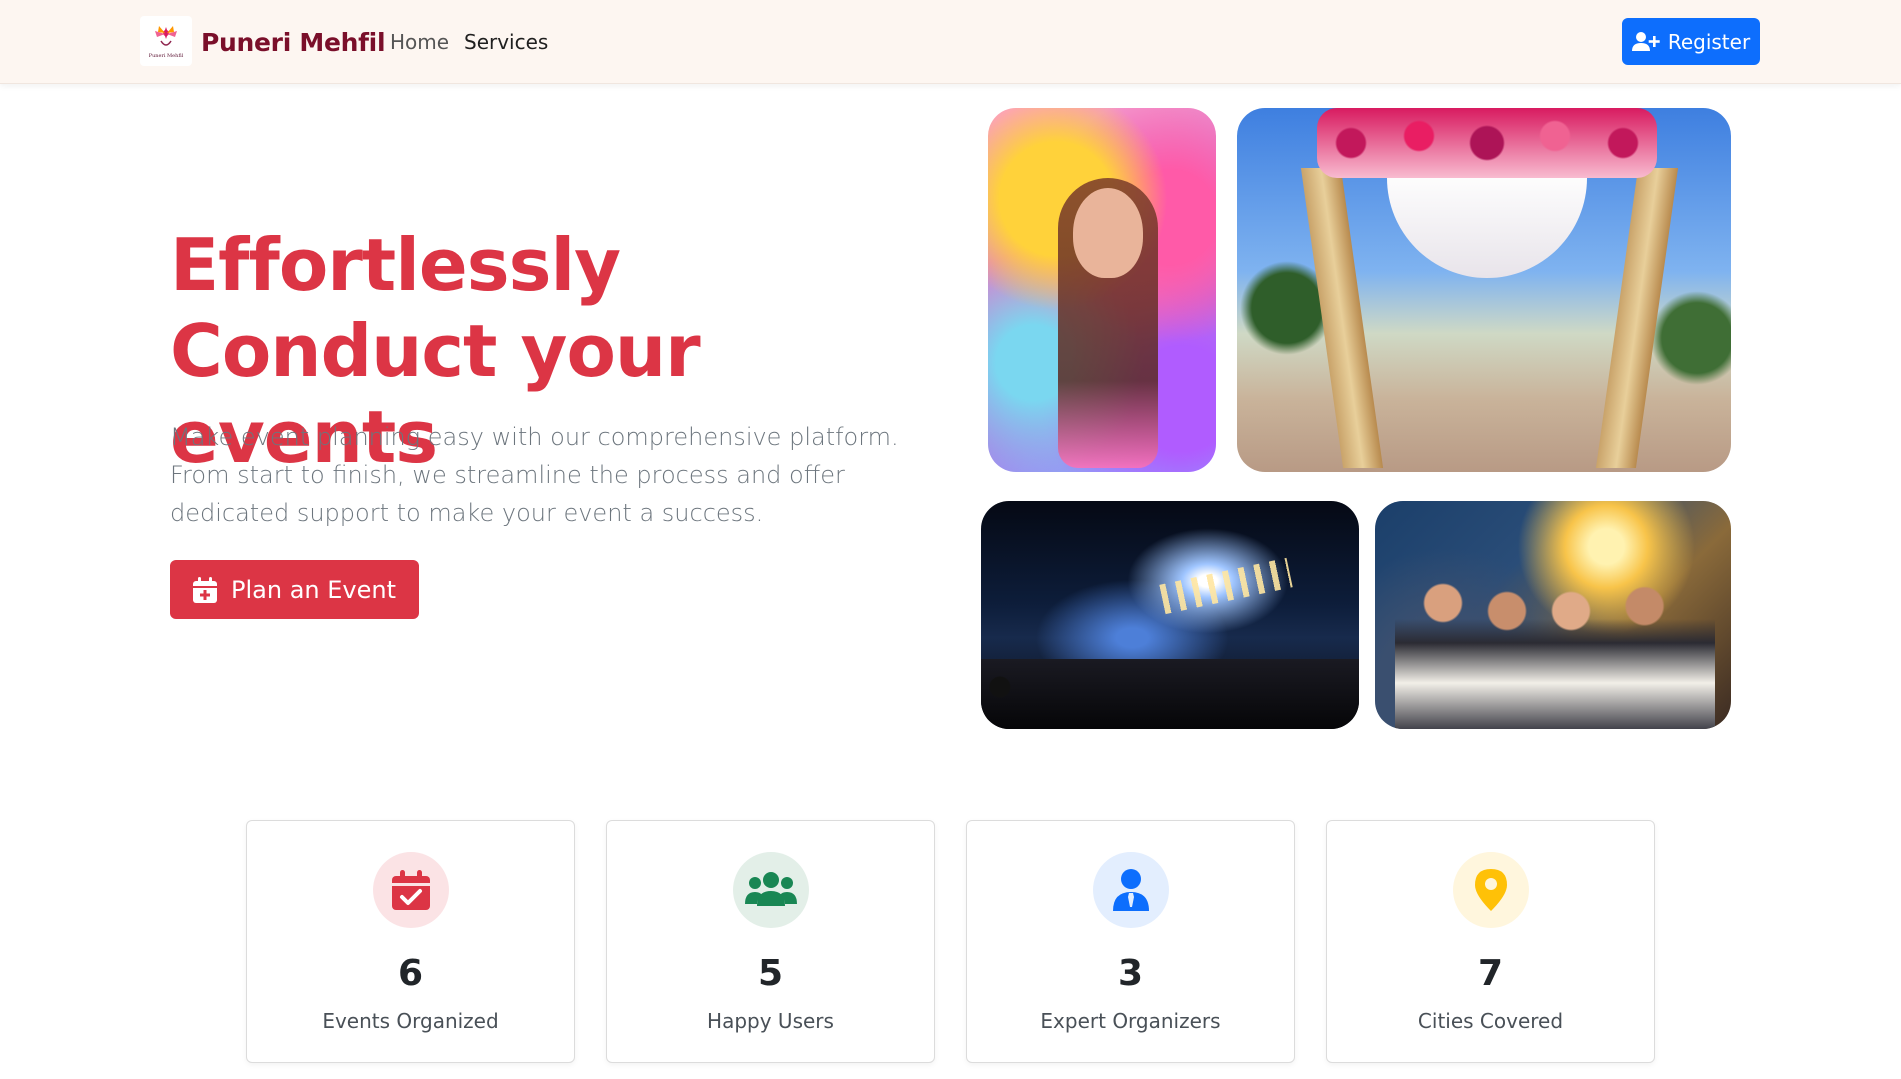 The height and width of the screenshot is (1079, 1901). Describe the element at coordinates (410, 1021) in the screenshot. I see `stat-label: Events Organized` at that location.